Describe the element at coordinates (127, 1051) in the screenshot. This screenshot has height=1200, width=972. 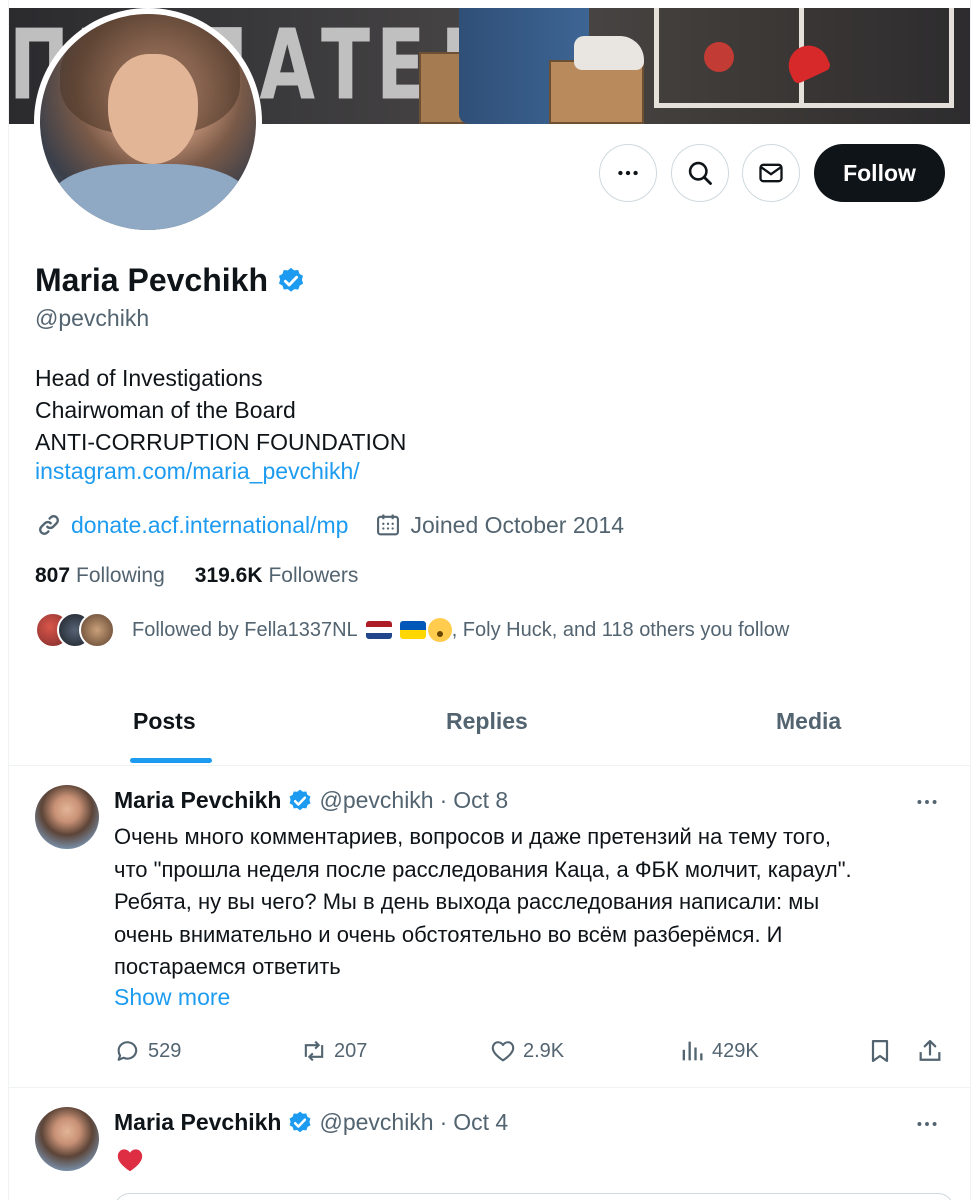
I see `reply-icon` at that location.